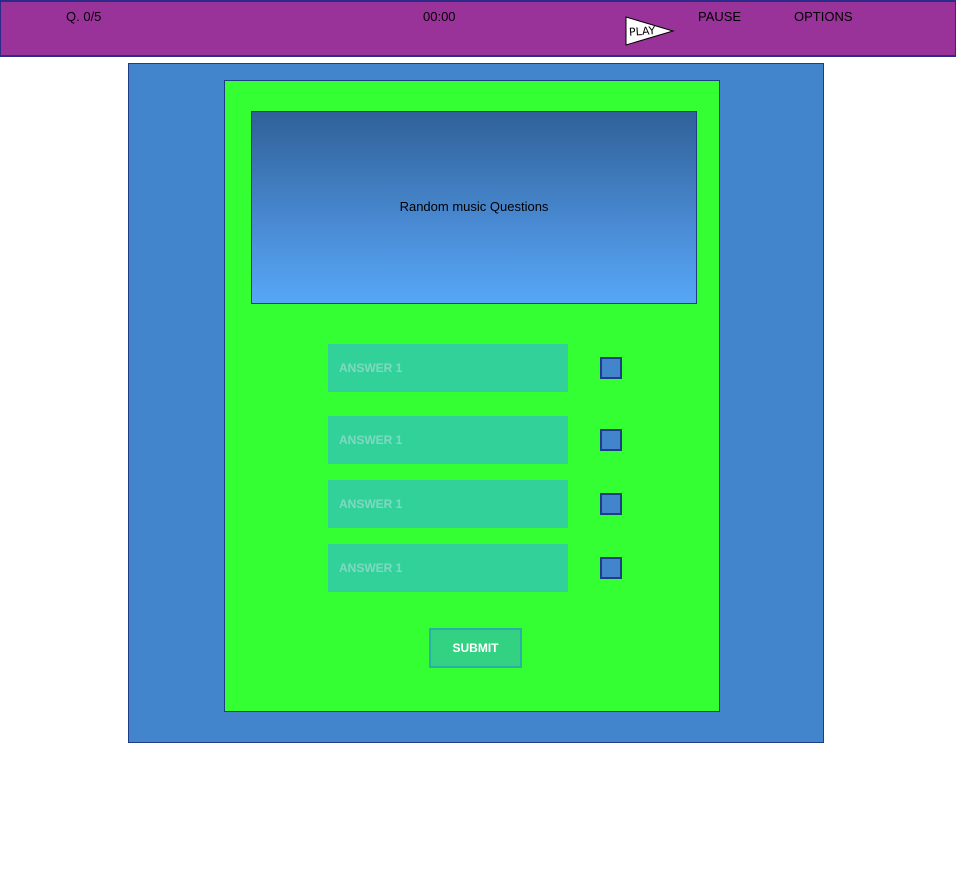  I want to click on submit-button: SUBMIT, so click(475, 648).